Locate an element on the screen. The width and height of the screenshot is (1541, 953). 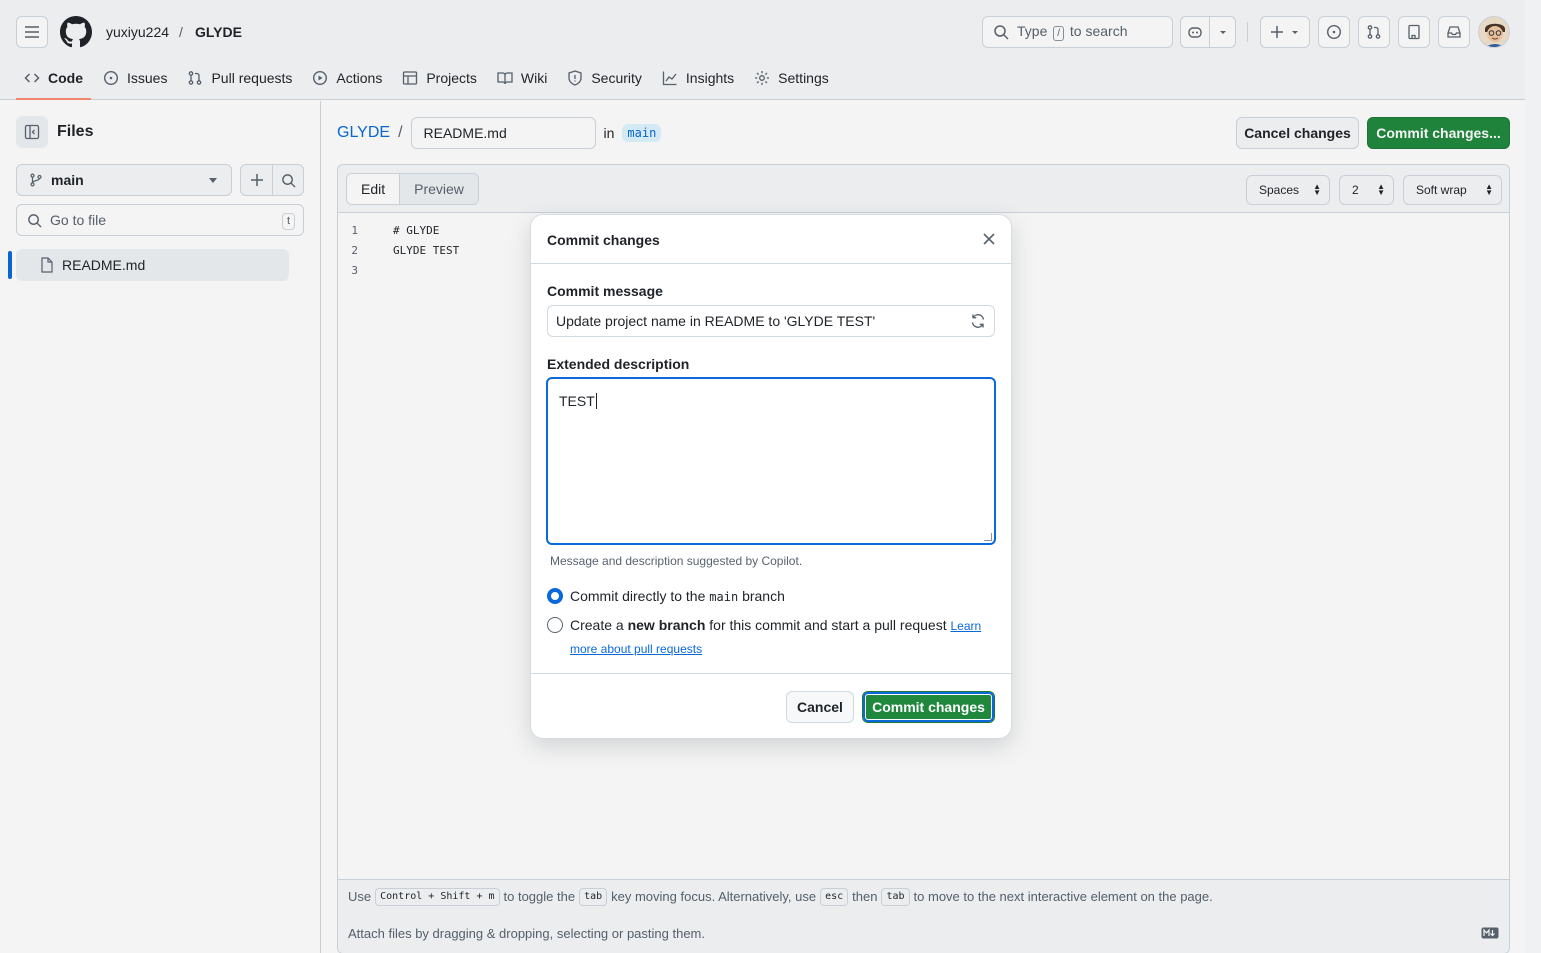
option-branch: main is located at coordinates (724, 597).